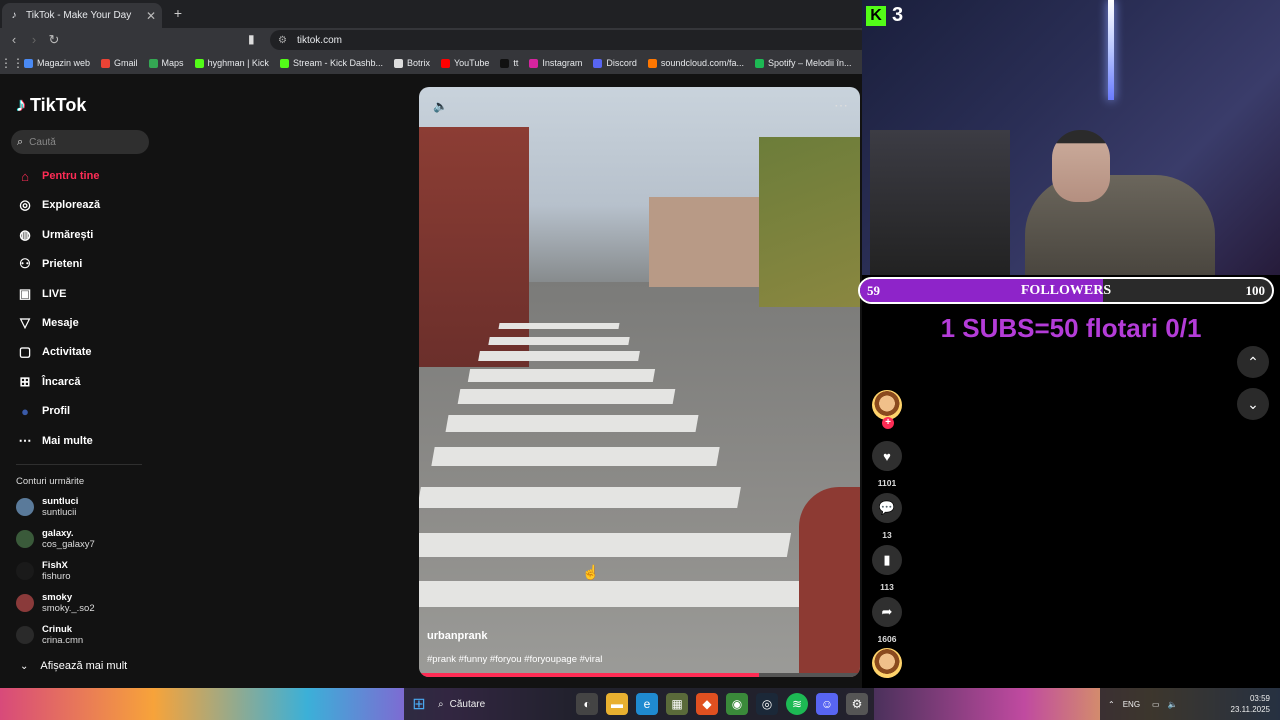  What do you see at coordinates (471, 63) in the screenshot?
I see `bookmark-label: YouTube` at bounding box center [471, 63].